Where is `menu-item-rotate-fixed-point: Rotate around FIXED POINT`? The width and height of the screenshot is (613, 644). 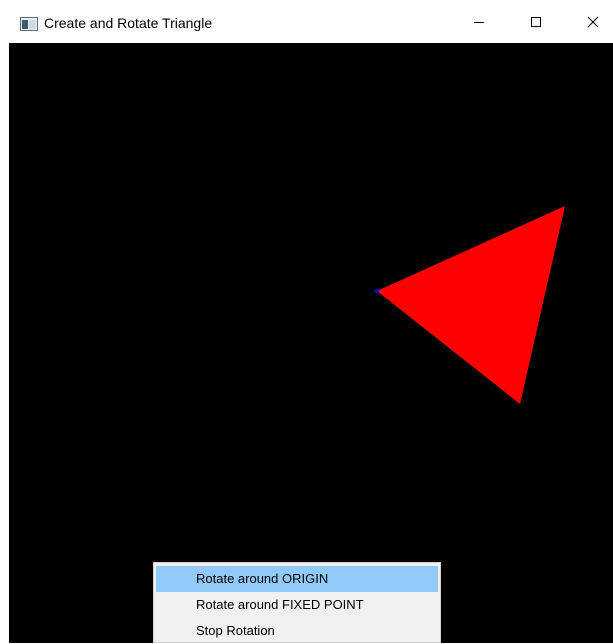
menu-item-rotate-fixed-point: Rotate around FIXED POINT is located at coordinates (297, 605).